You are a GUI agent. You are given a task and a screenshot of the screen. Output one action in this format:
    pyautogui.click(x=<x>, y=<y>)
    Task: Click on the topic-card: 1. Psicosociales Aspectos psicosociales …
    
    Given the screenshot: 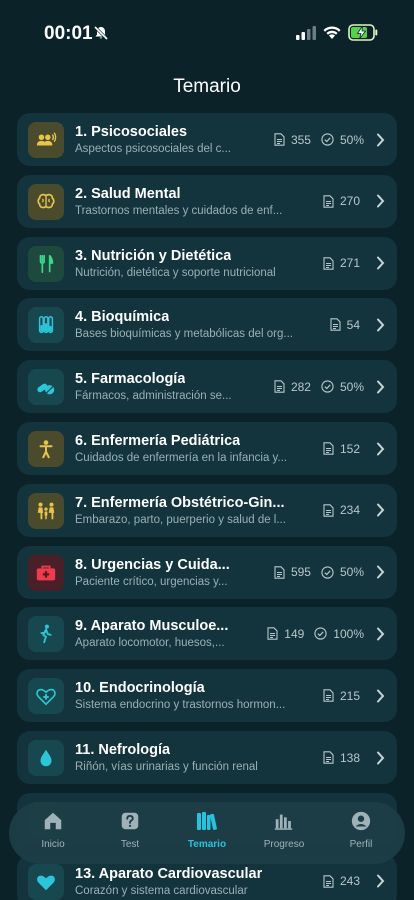 What is the action you would take?
    pyautogui.click(x=207, y=139)
    